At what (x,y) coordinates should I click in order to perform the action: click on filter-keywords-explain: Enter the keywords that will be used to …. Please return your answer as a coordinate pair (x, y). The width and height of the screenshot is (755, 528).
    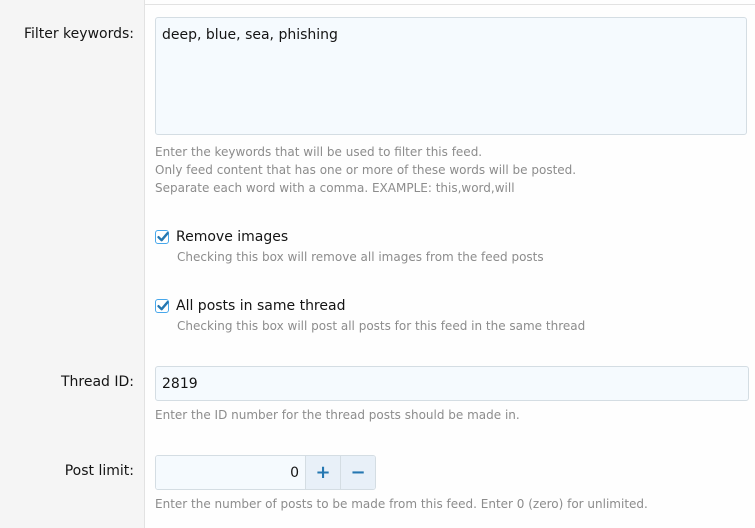
    Looking at the image, I should click on (365, 170).